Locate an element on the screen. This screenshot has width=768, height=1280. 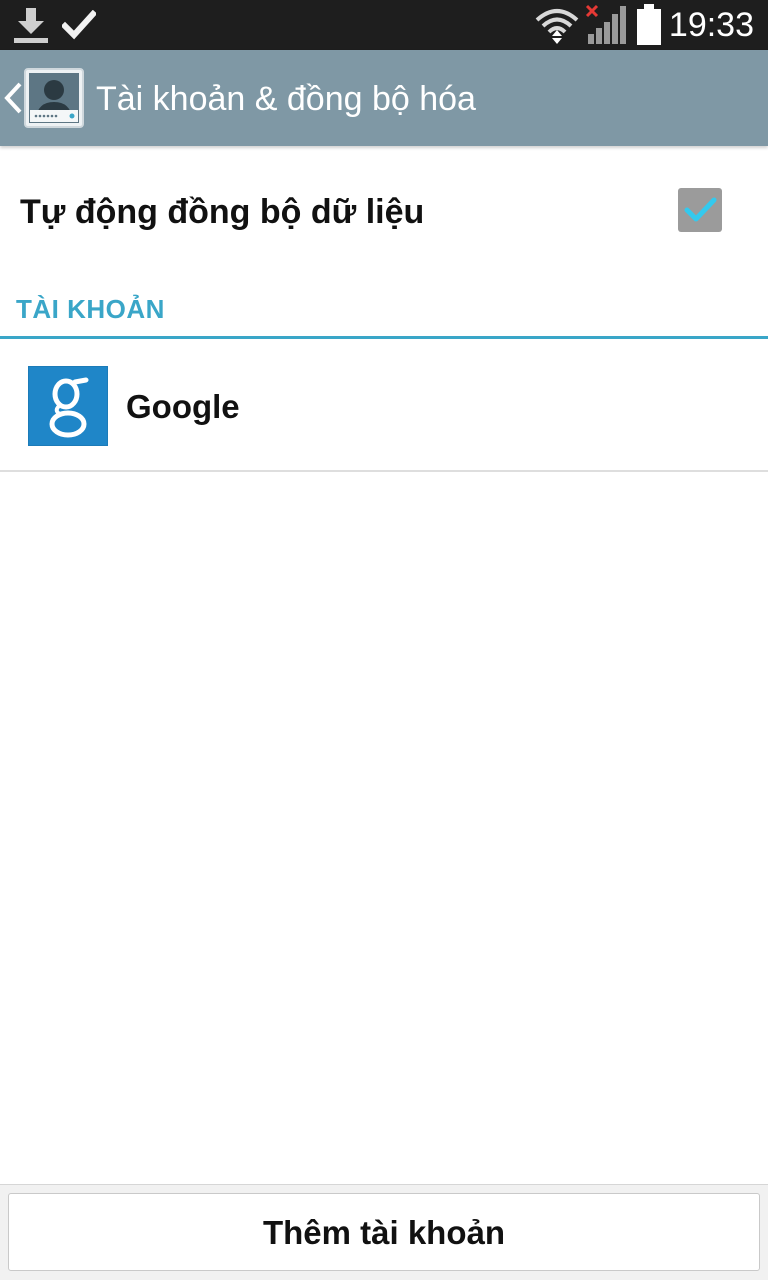
check-icon is located at coordinates (79, 24).